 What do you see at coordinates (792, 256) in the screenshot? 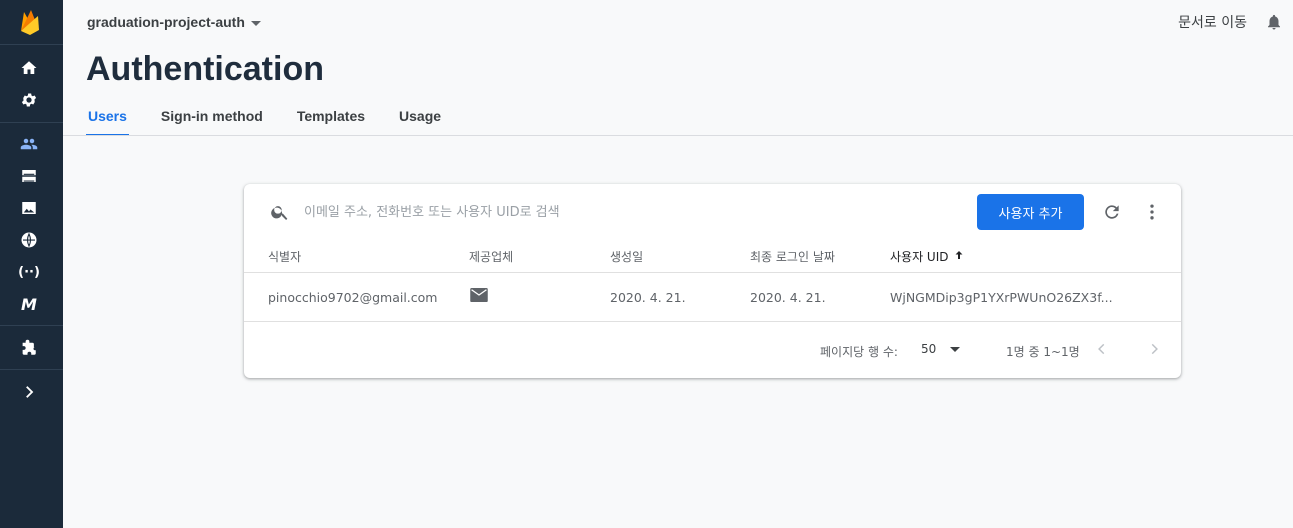
I see `column-header-last-sign-in: 최종 로그인 날짜` at bounding box center [792, 256].